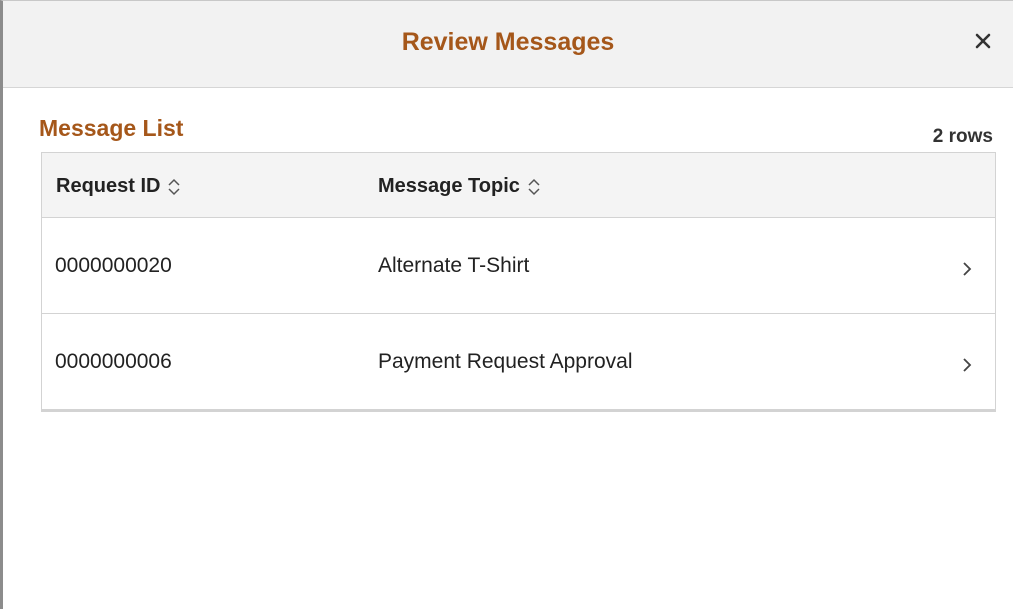  I want to click on table-row: 0000000020 Alternate T-Shirt, so click(518, 265).